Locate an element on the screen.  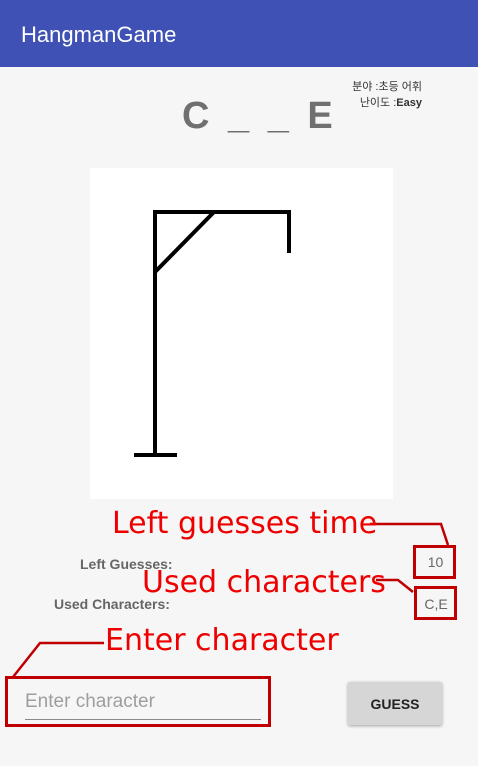
used-characters-highlight is located at coordinates (435, 603).